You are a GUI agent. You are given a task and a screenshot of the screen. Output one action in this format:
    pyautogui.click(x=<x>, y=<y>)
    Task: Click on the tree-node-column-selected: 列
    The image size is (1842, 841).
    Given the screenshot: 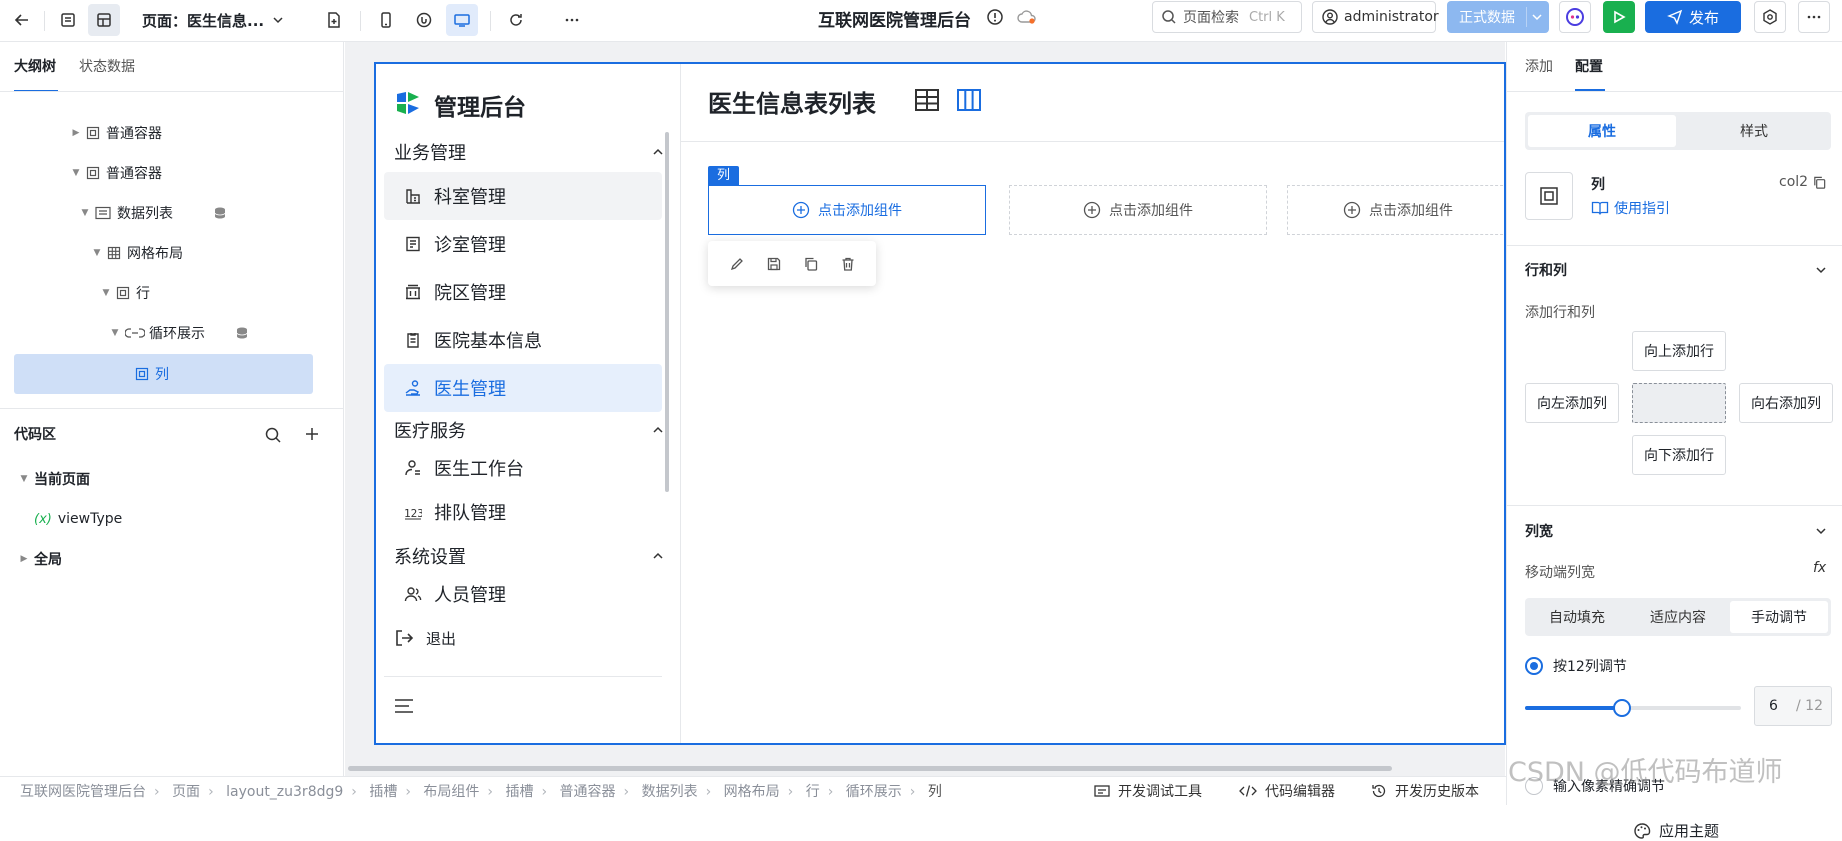 What is the action you would take?
    pyautogui.click(x=163, y=374)
    